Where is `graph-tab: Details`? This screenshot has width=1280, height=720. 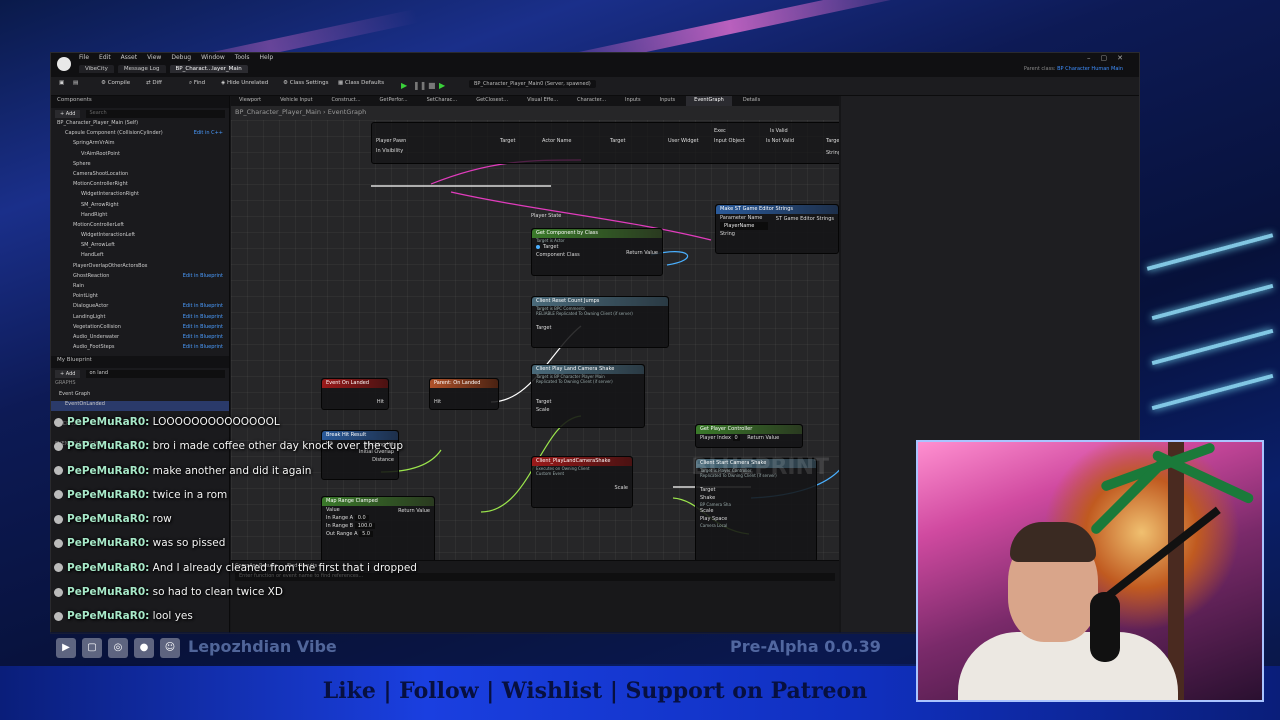
graph-tab: Details is located at coordinates (751, 101).